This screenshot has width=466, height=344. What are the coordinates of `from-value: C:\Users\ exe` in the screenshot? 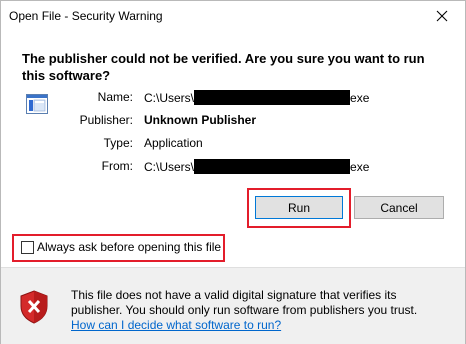 It's located at (256, 166).